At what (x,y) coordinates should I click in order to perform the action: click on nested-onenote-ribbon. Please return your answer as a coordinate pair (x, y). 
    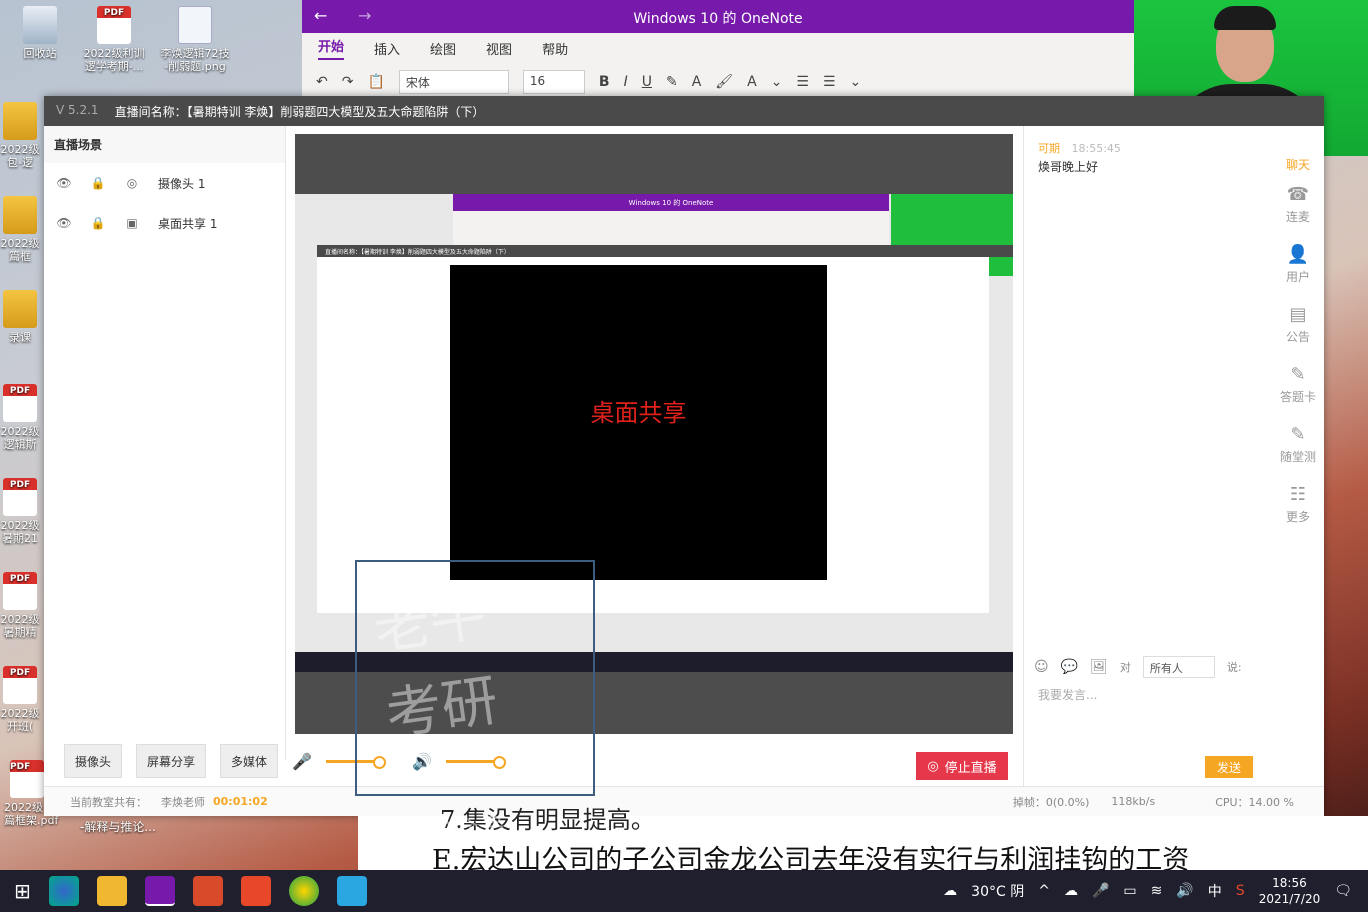
    Looking at the image, I should click on (671, 228).